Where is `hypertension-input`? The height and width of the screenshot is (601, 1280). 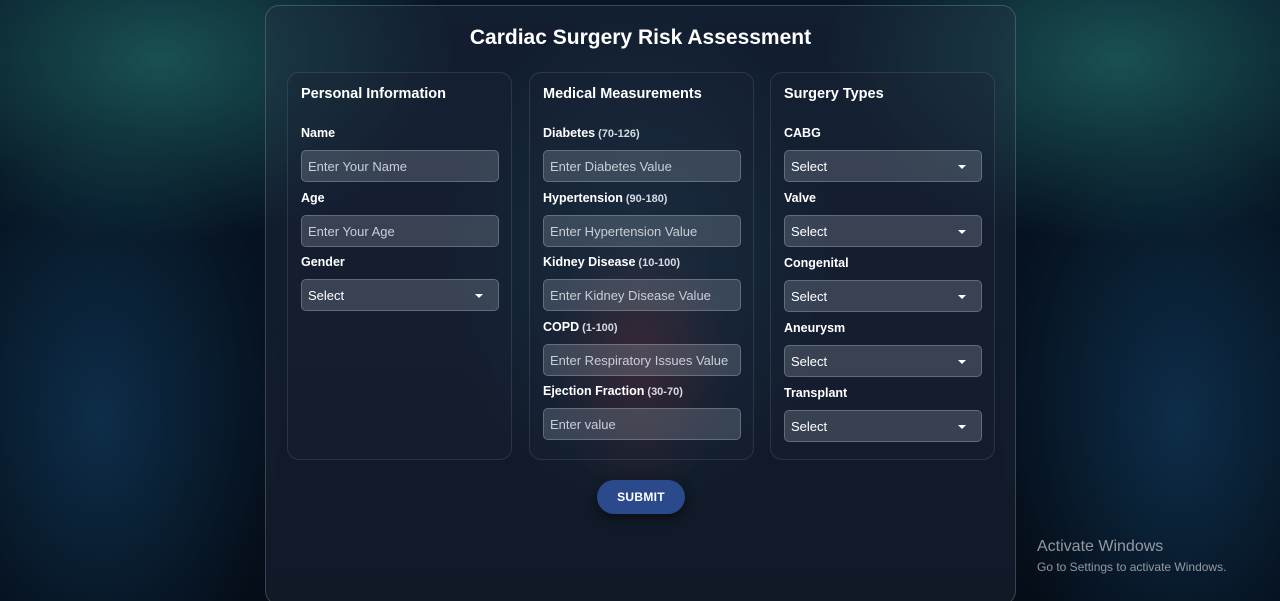 hypertension-input is located at coordinates (642, 231).